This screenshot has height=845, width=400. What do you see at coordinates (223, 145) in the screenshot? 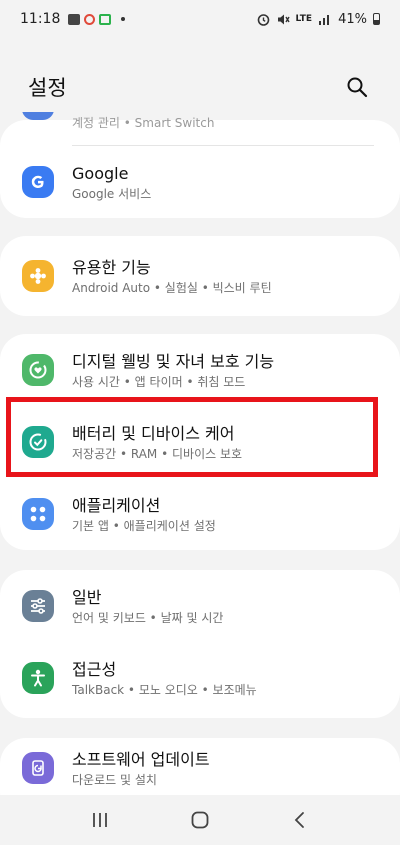
I see `divider` at bounding box center [223, 145].